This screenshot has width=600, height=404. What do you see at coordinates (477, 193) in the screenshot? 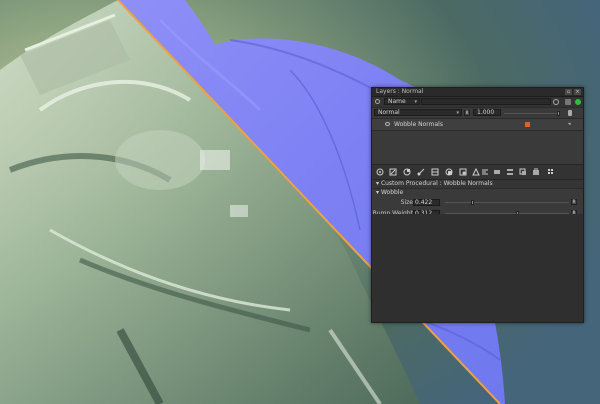
I see `param-group-header: ▾ Wobble` at bounding box center [477, 193].